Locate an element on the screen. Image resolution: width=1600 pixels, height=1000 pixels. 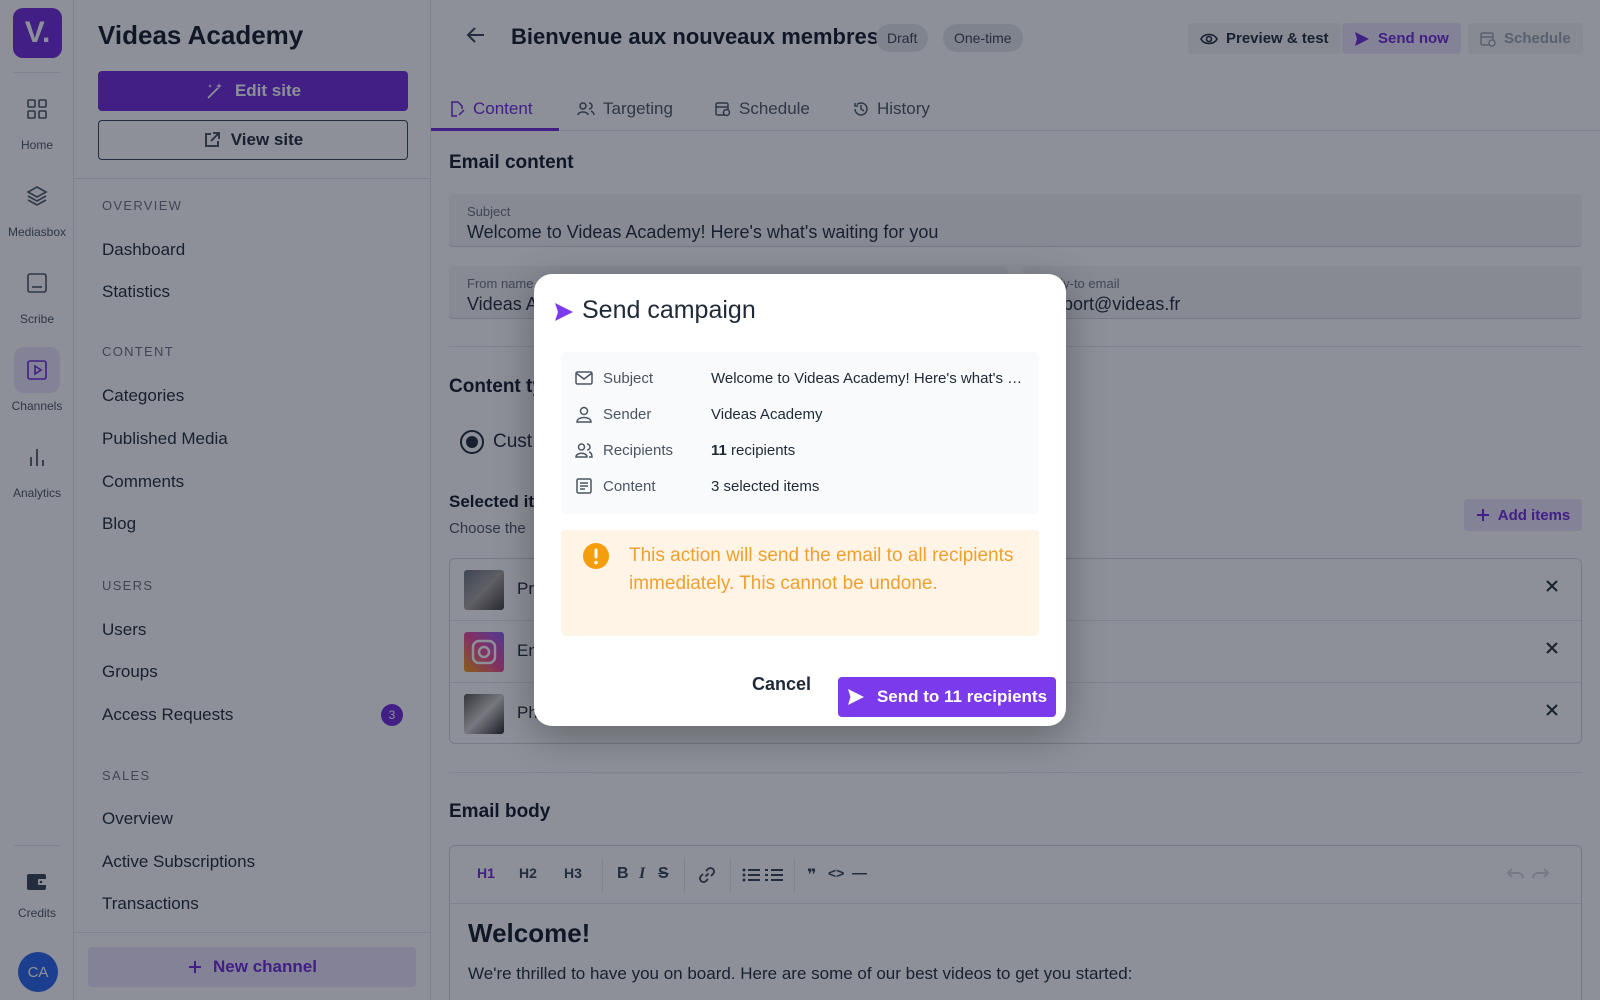
send-confirm-button: Send to 11 recipients is located at coordinates (947, 697).